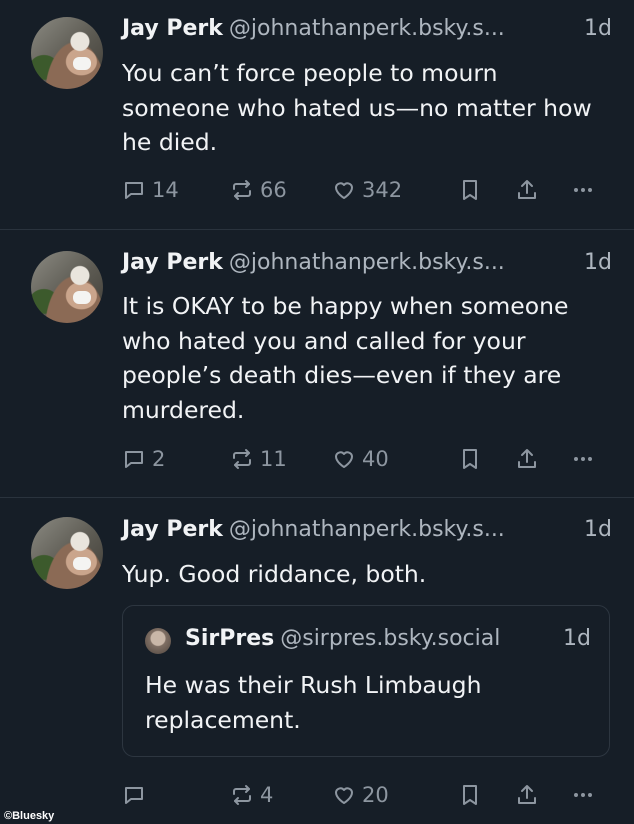 The width and height of the screenshot is (634, 824). Describe the element at coordinates (165, 190) in the screenshot. I see `reply-count: 14` at that location.